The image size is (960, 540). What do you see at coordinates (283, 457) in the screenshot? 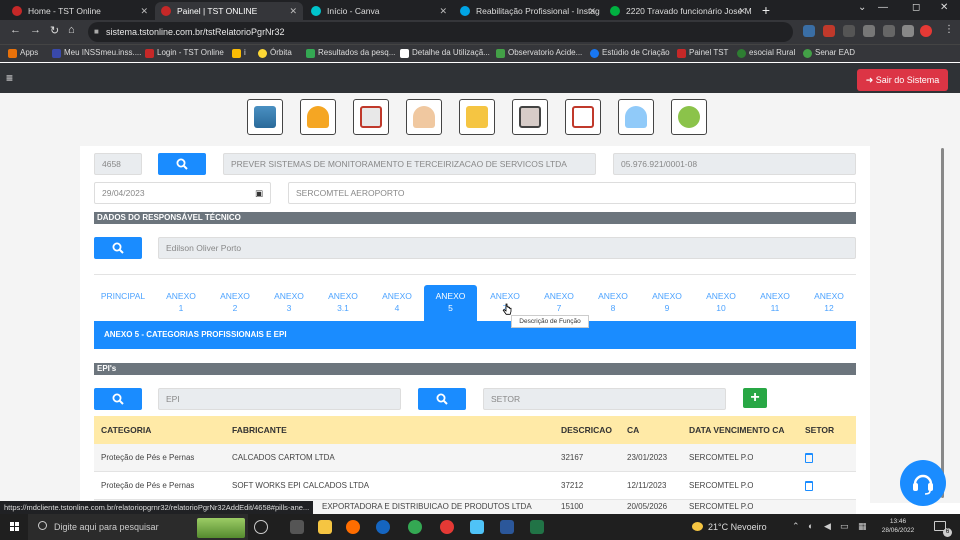
I see `table-cell: CALCADOS CARTOM LTDA` at bounding box center [283, 457].